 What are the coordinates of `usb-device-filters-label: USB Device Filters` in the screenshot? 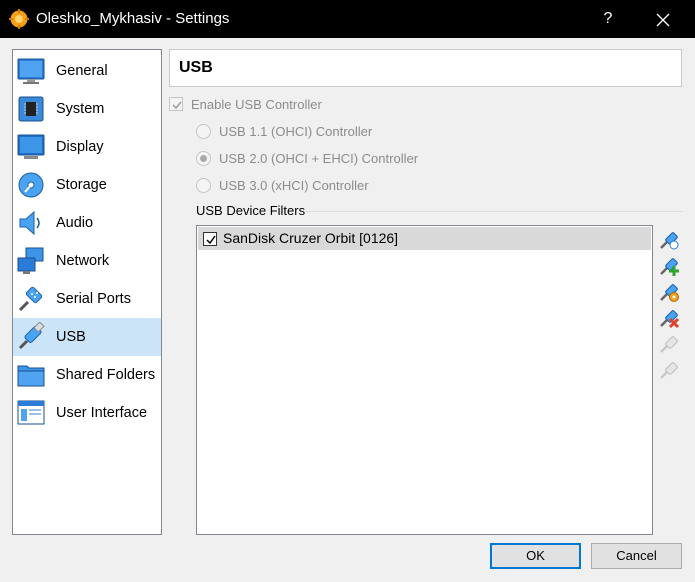 It's located at (251, 210).